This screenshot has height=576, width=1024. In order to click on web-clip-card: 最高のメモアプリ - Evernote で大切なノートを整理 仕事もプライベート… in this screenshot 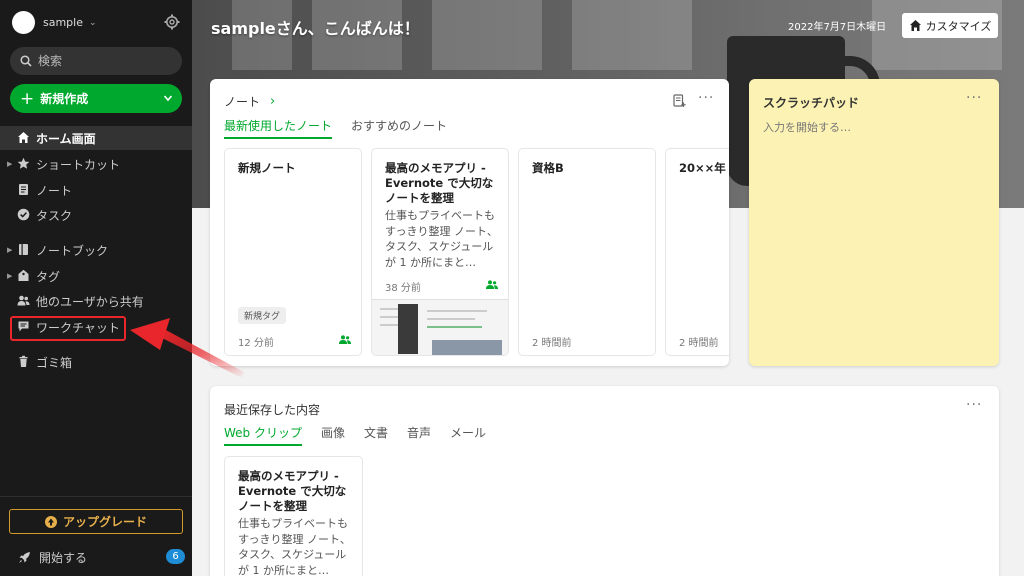, I will do `click(293, 516)`.